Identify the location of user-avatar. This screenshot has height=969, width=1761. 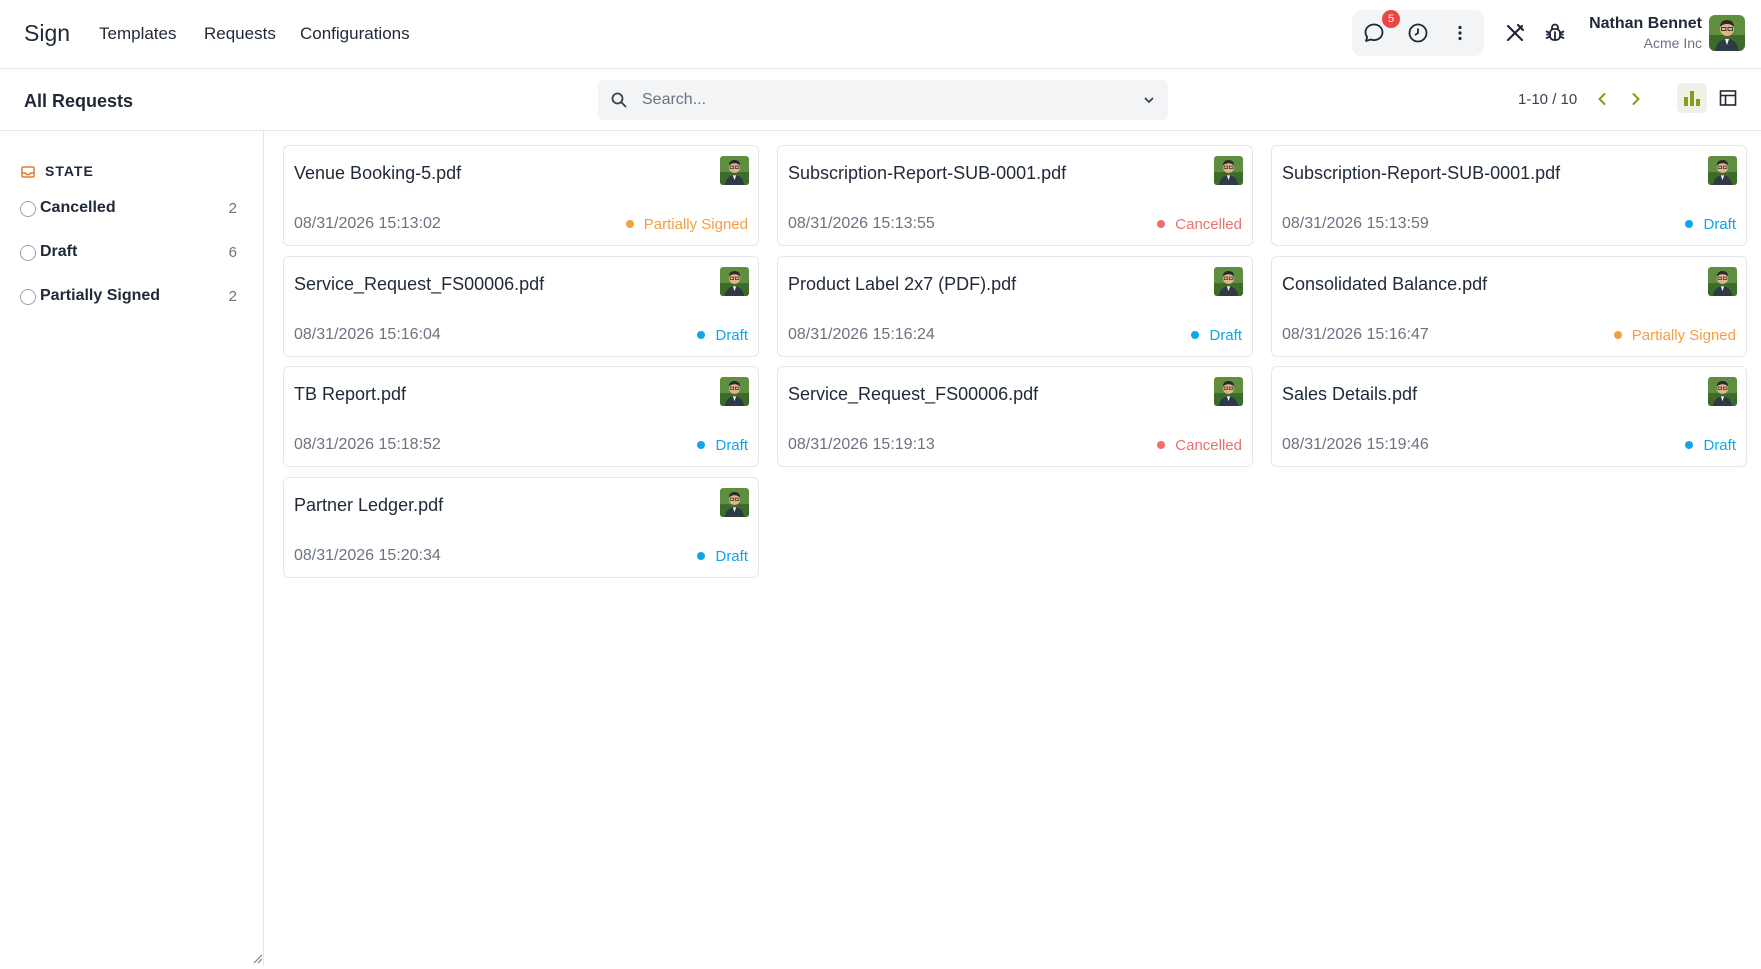
(1727, 33).